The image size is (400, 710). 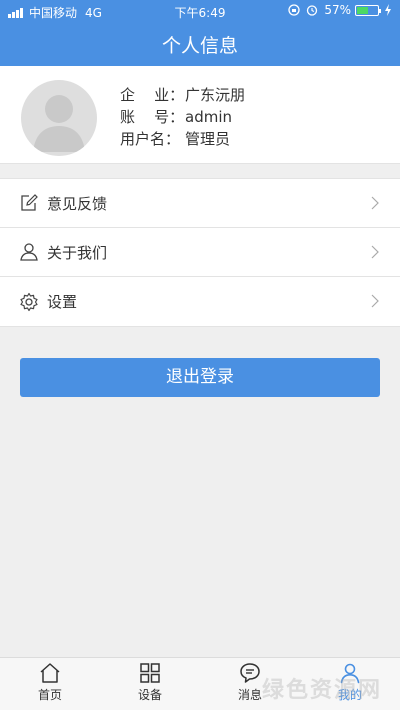 What do you see at coordinates (294, 10) in the screenshot?
I see `rotation-lock-icon` at bounding box center [294, 10].